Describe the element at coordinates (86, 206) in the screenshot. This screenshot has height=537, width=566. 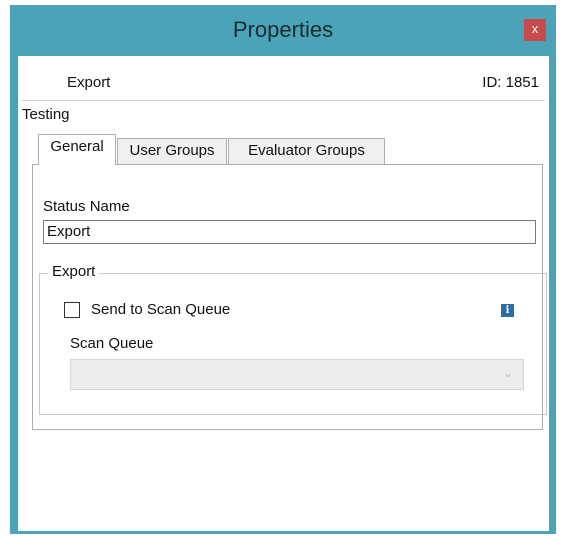
I see `status-name-label: Status Name` at that location.